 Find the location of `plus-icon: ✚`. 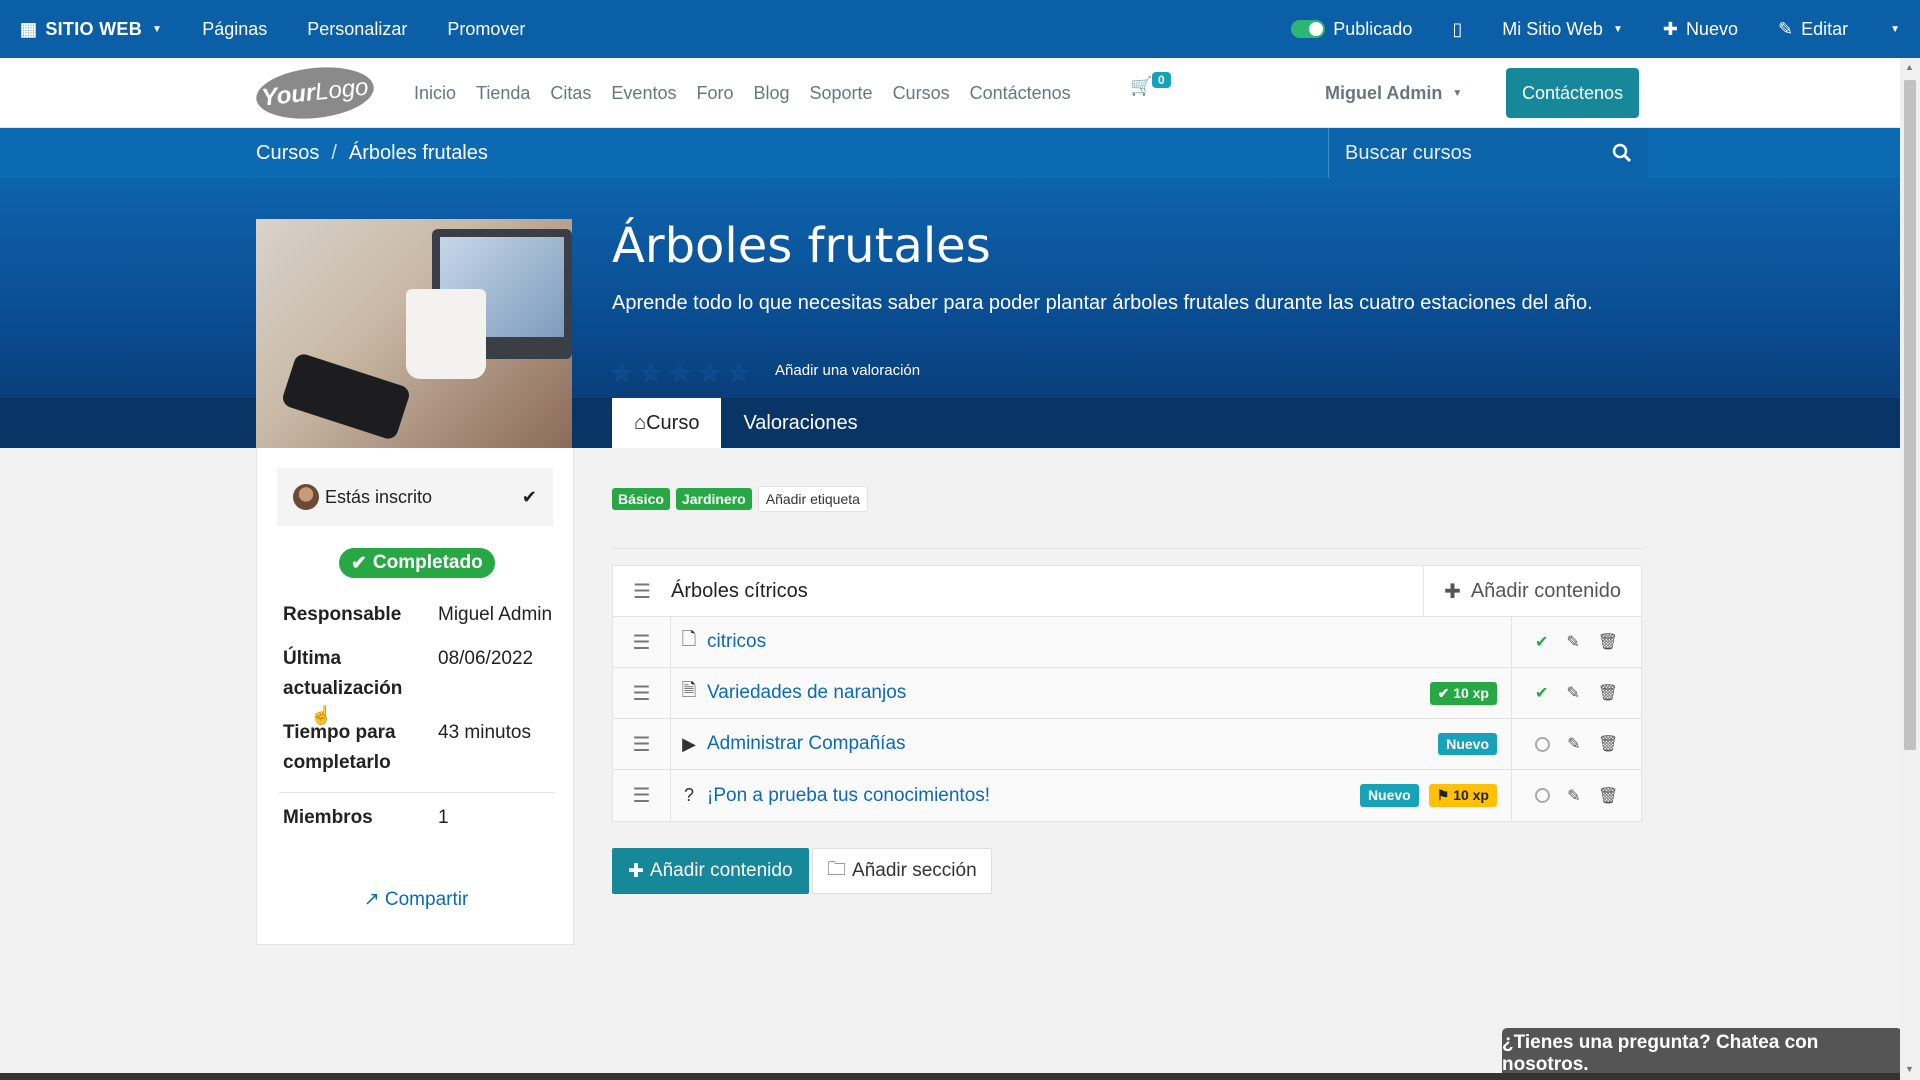

plus-icon: ✚ is located at coordinates (1452, 591).